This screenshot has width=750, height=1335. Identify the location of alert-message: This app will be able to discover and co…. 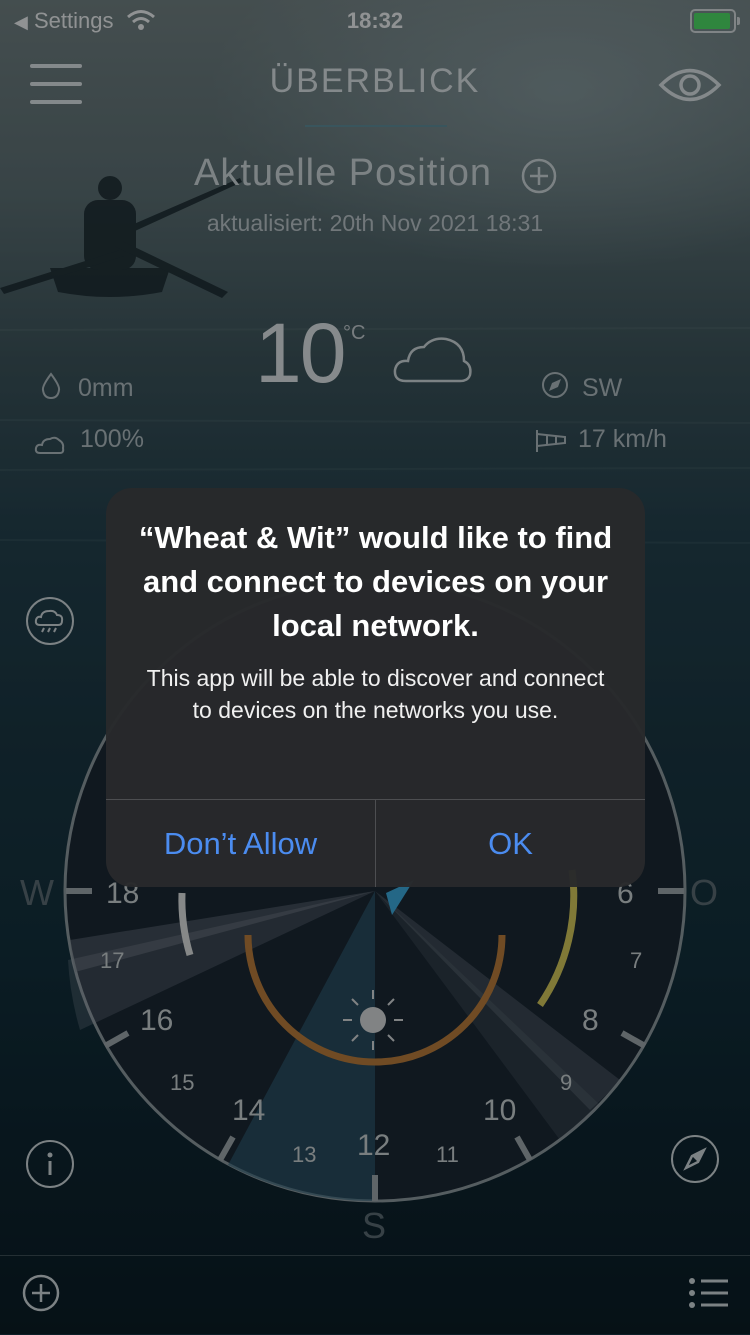
(375, 694).